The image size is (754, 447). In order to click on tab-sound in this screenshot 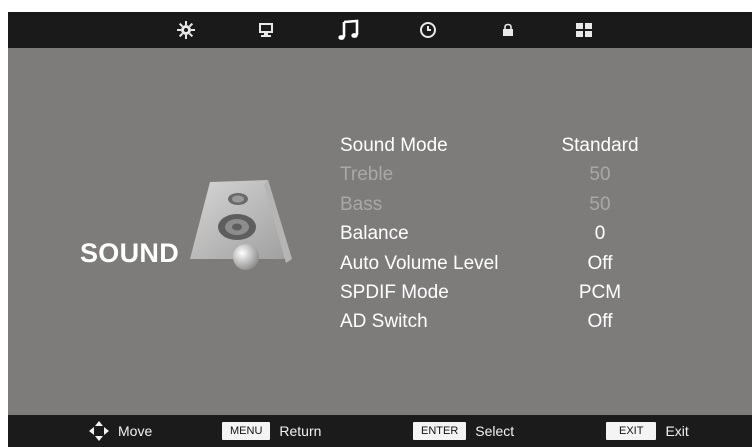, I will do `click(348, 30)`.